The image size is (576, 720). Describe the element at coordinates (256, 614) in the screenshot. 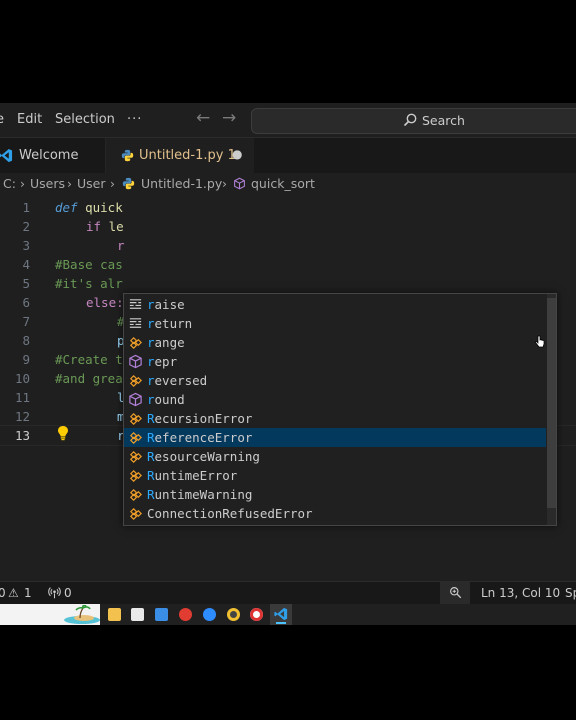

I see `chrome-icon` at that location.